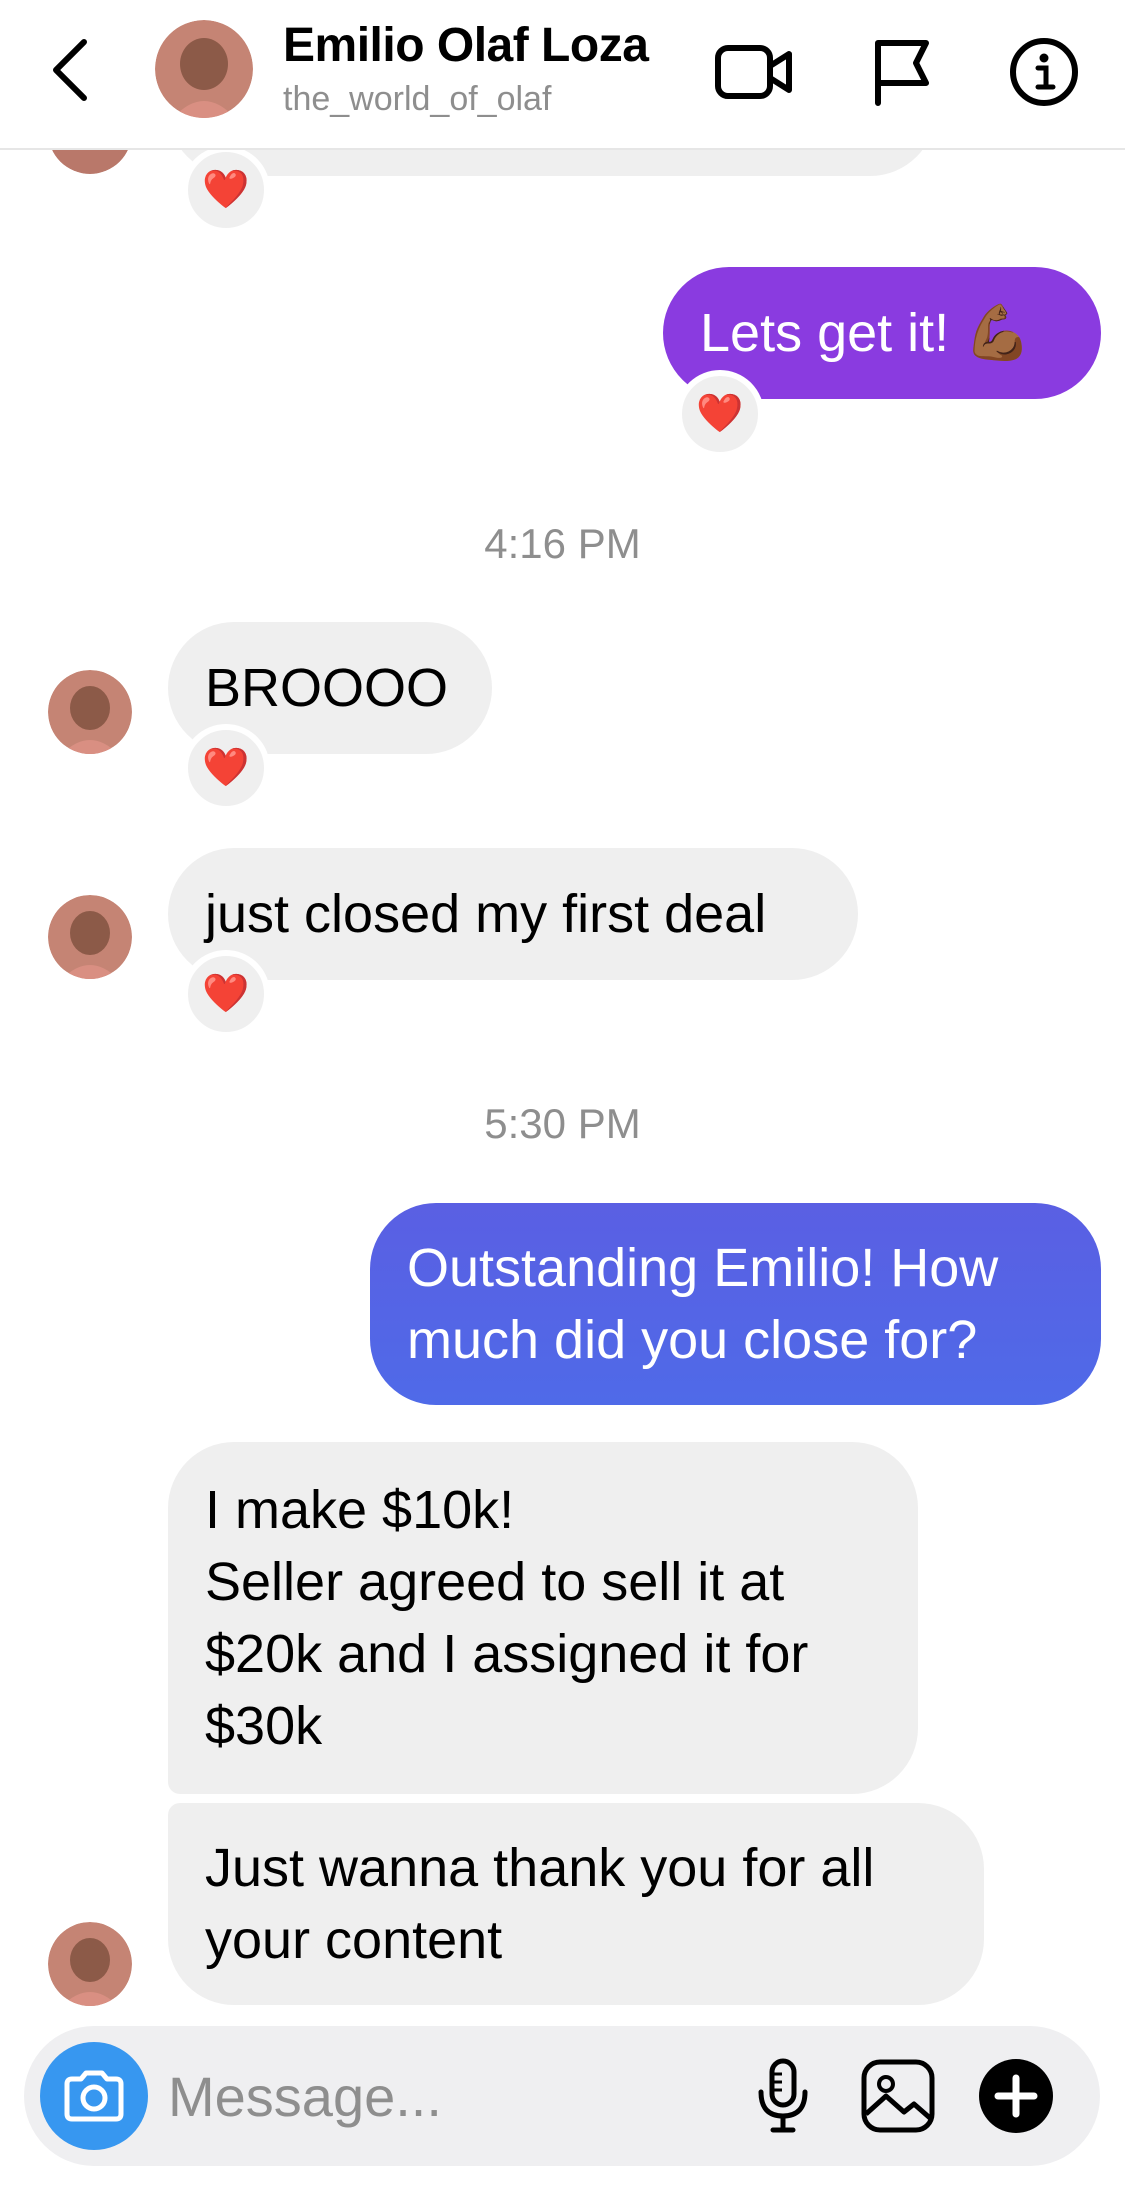 Image resolution: width=1125 pixels, height=2197 pixels. I want to click on voice-message-button, so click(783, 2096).